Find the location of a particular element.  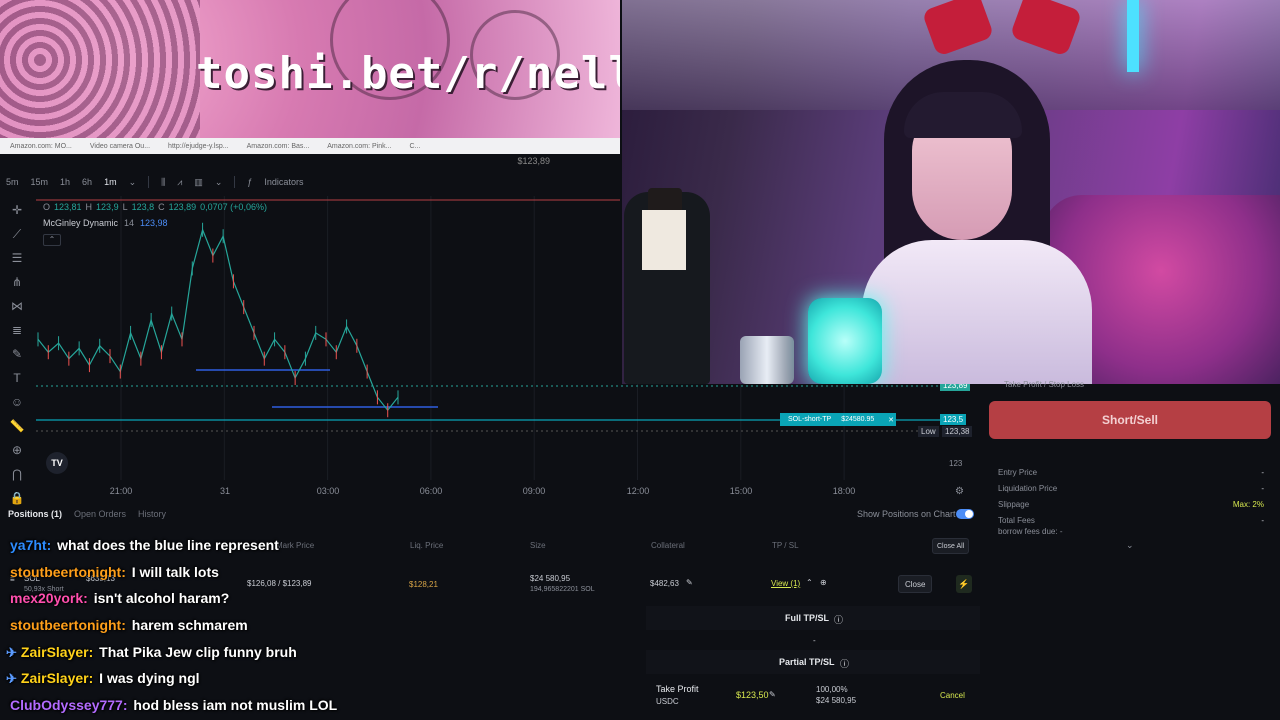

collapse-legend-icon: ⌃ is located at coordinates (52, 240).